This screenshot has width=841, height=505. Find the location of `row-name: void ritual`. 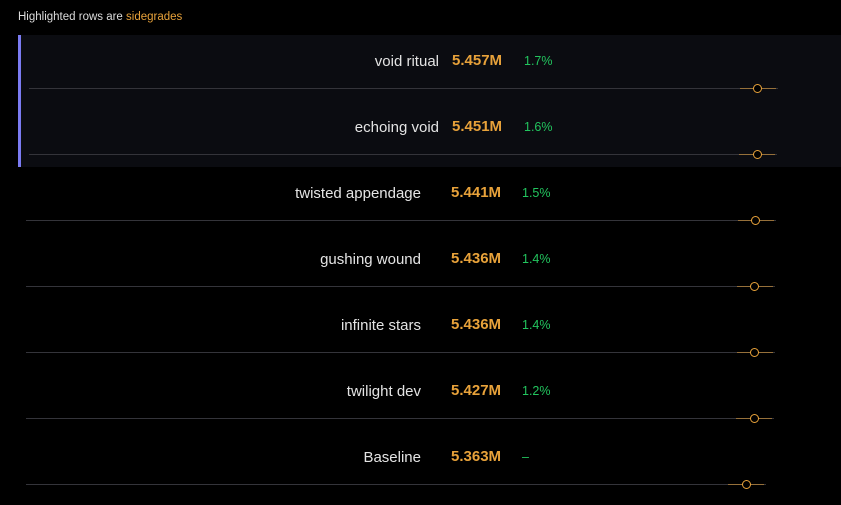

row-name: void ritual is located at coordinates (406, 61).